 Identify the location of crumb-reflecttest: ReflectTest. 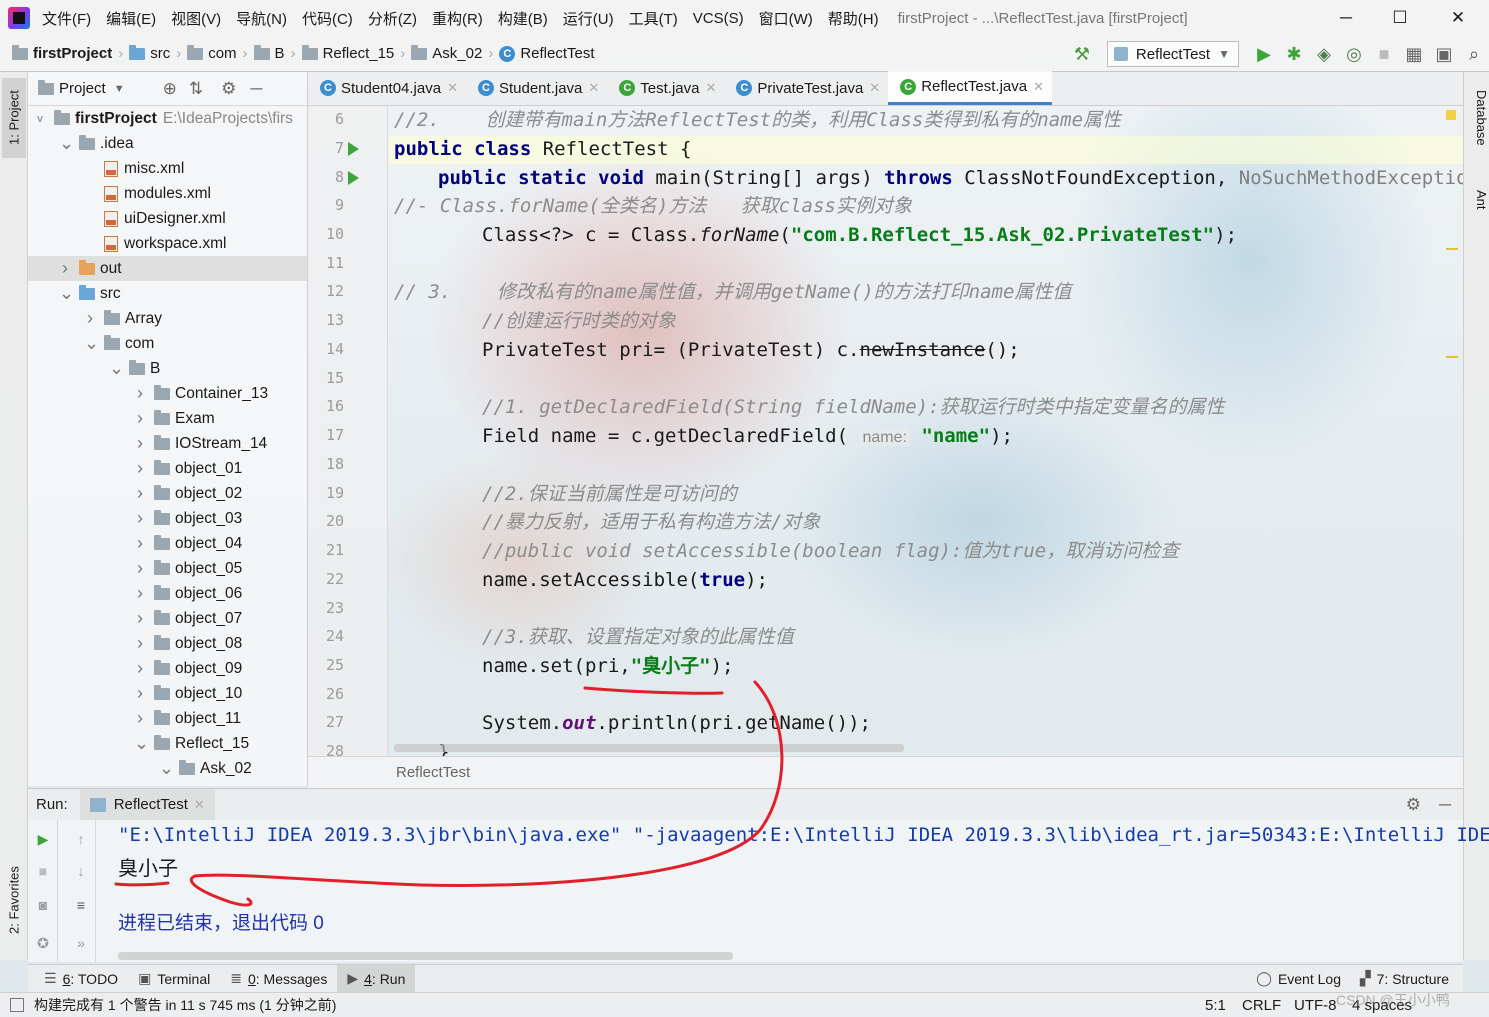
(557, 53).